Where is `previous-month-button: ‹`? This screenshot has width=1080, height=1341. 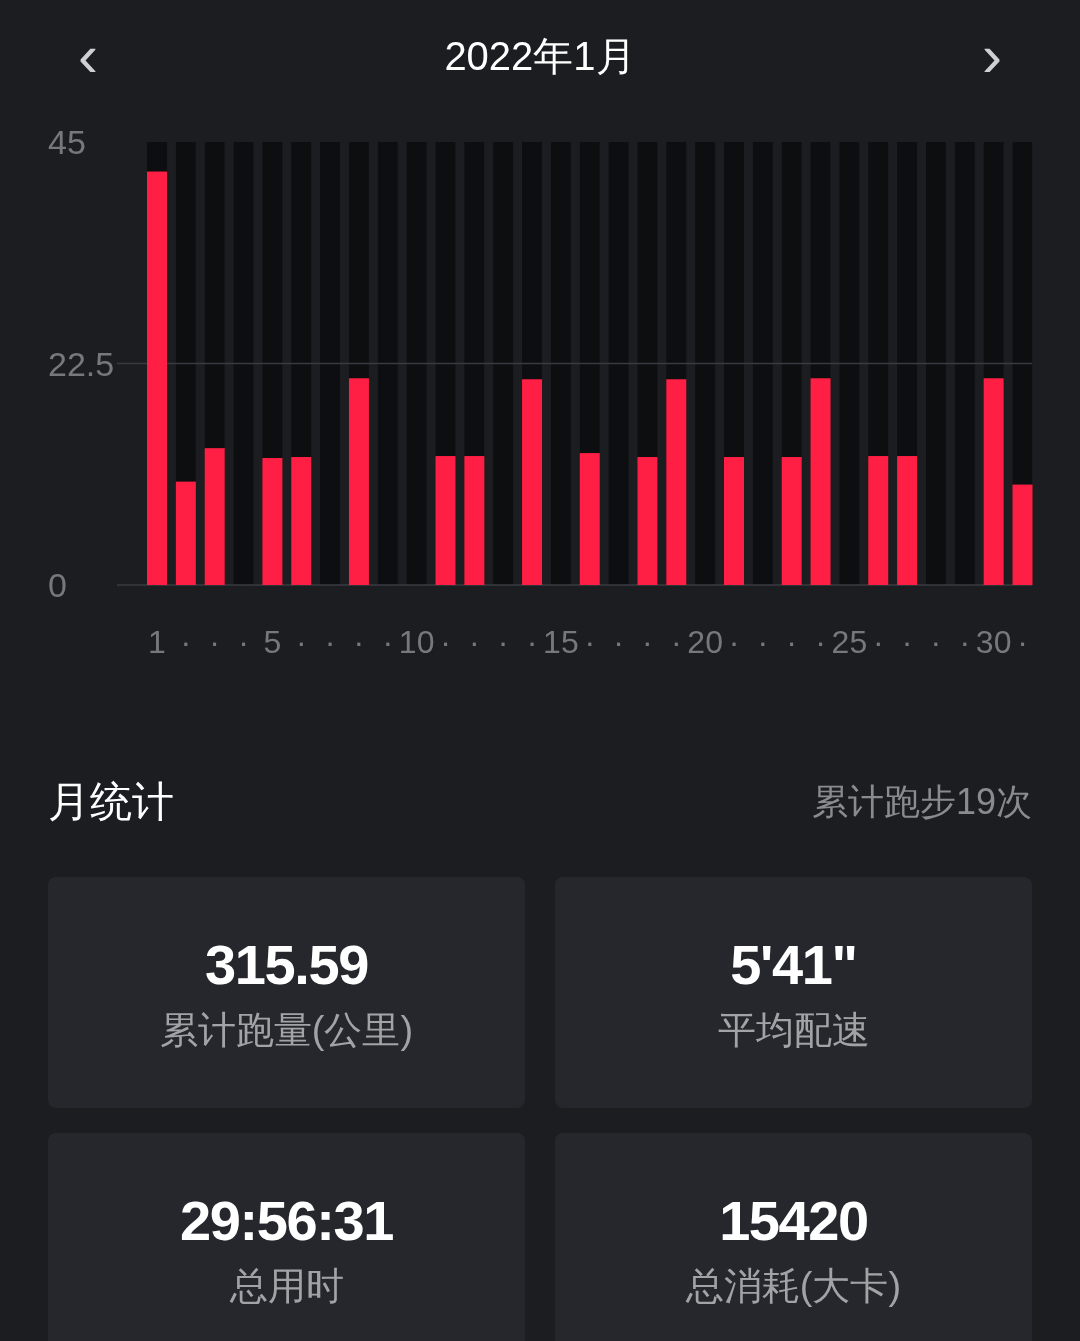
previous-month-button: ‹ is located at coordinates (88, 56).